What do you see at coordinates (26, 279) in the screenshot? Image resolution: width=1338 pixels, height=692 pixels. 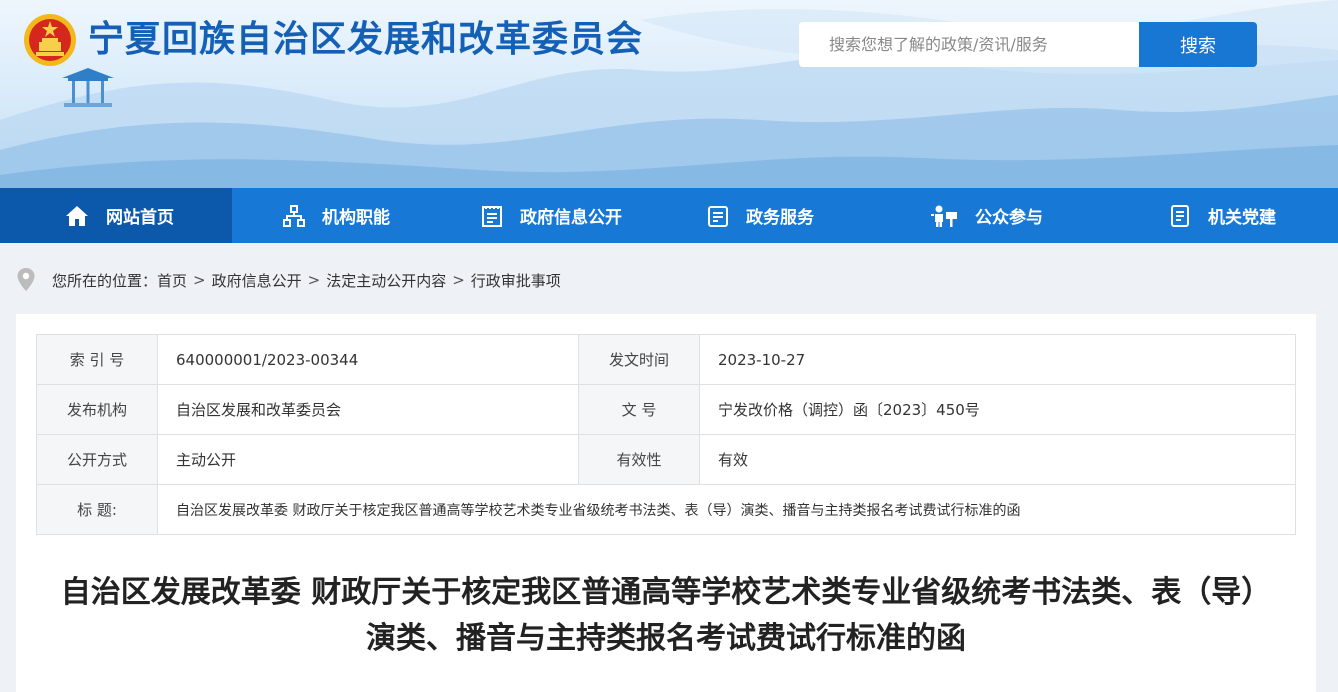 I see `location-pin-icon` at bounding box center [26, 279].